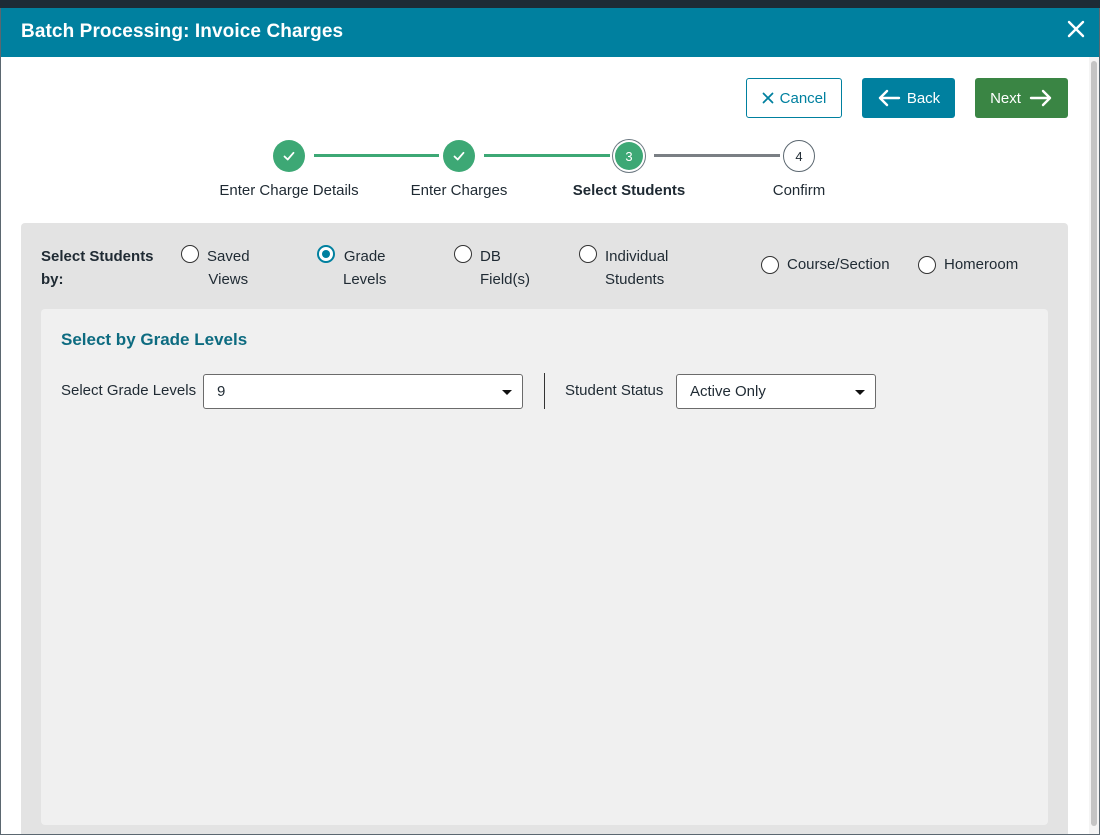 The image size is (1100, 835). I want to click on step-4-marker: 4, so click(799, 156).